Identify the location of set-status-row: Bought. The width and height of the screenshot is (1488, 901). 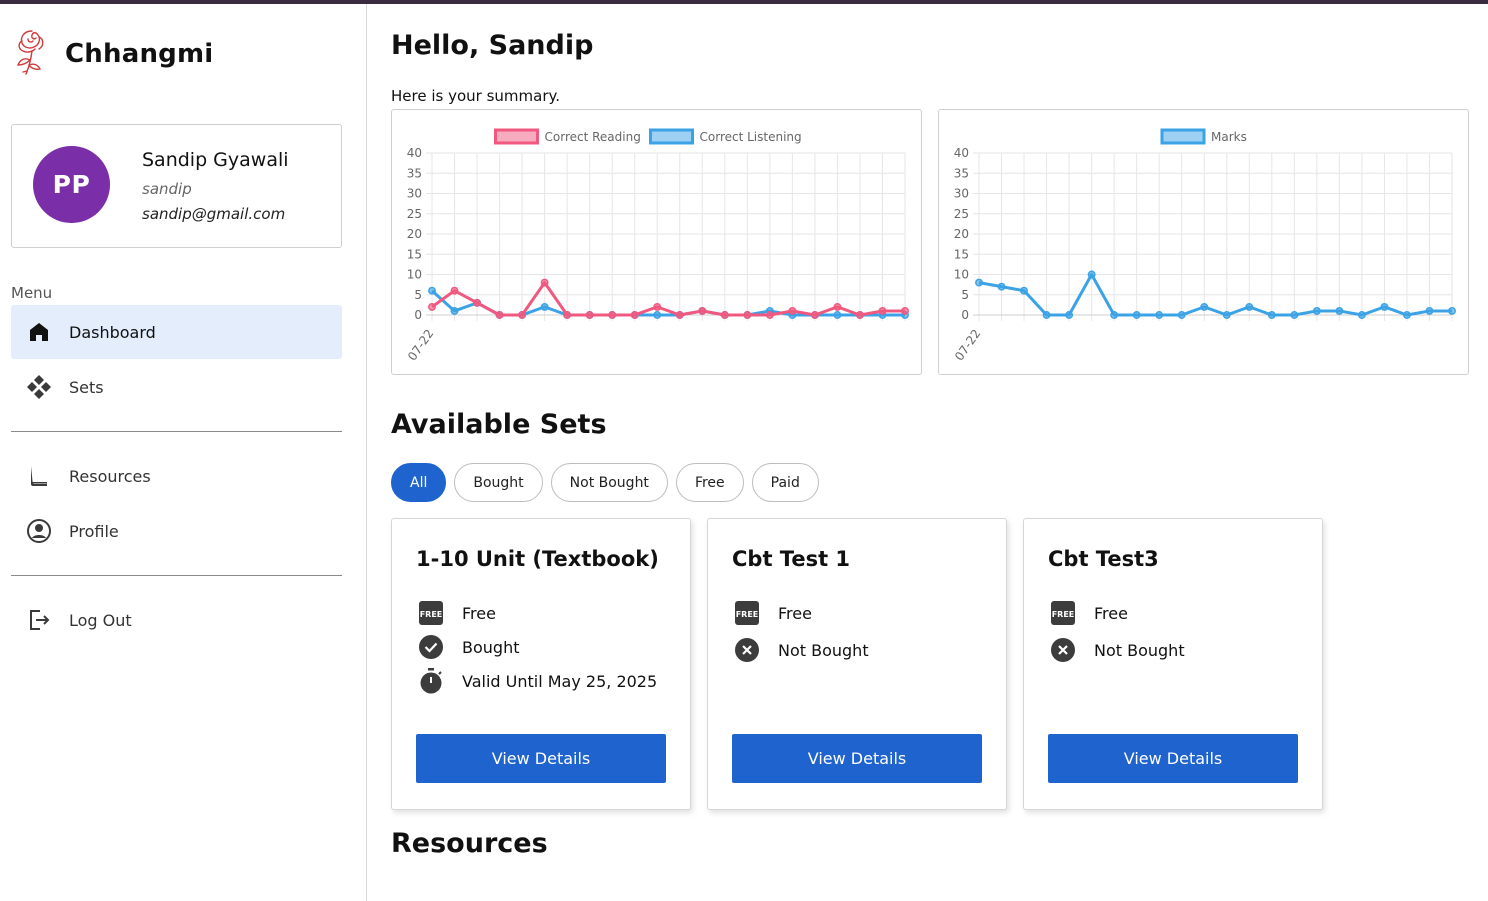
(467, 647).